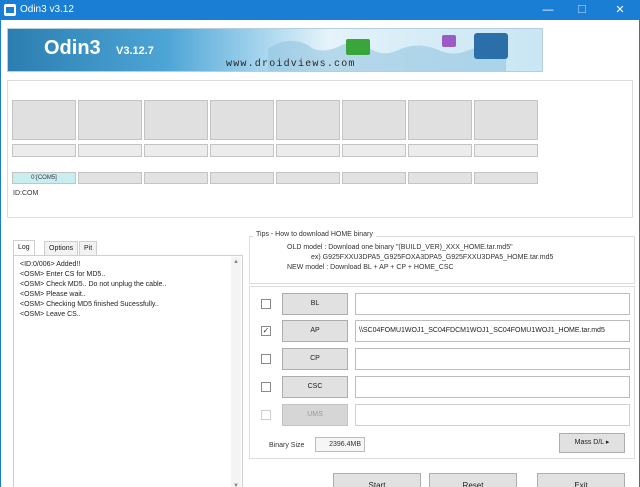 Image resolution: width=640 pixels, height=487 pixels. Describe the element at coordinates (315, 304) in the screenshot. I see `bl-button: BL` at that location.